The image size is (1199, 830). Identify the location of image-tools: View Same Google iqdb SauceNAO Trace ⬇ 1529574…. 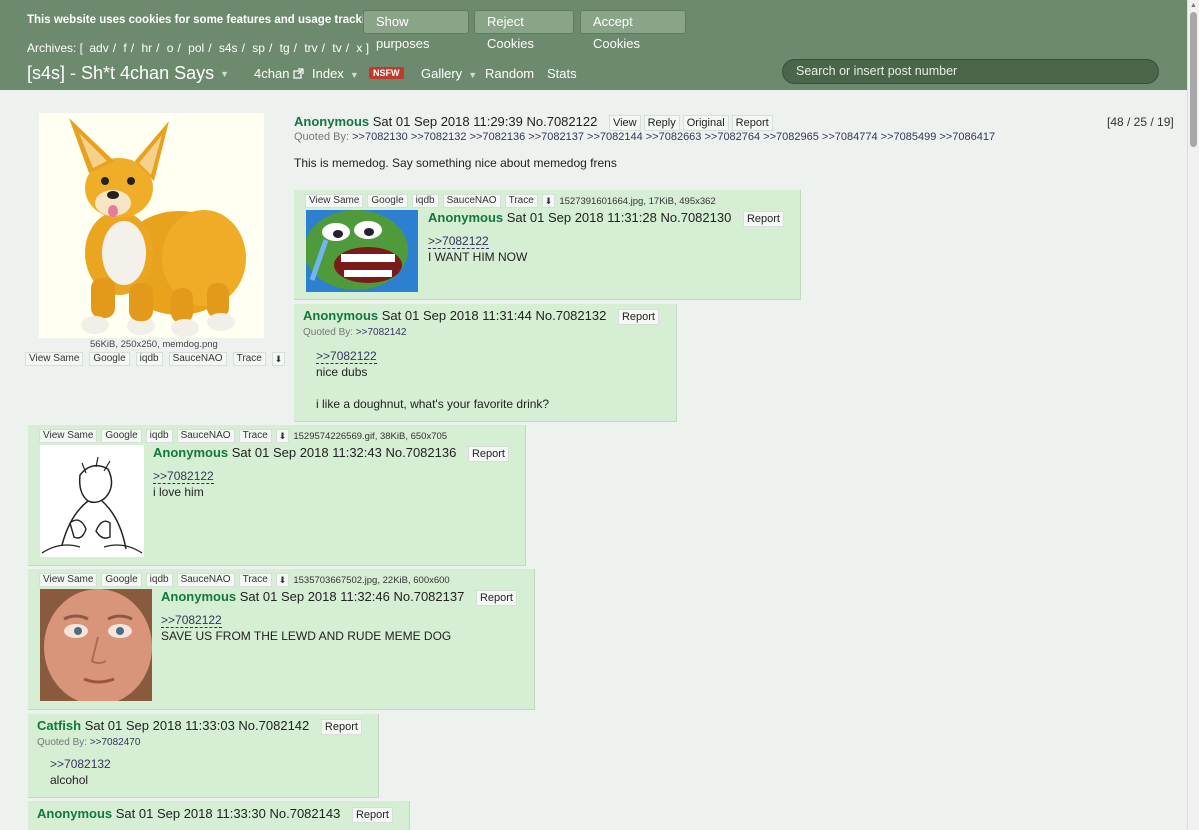
(243, 436).